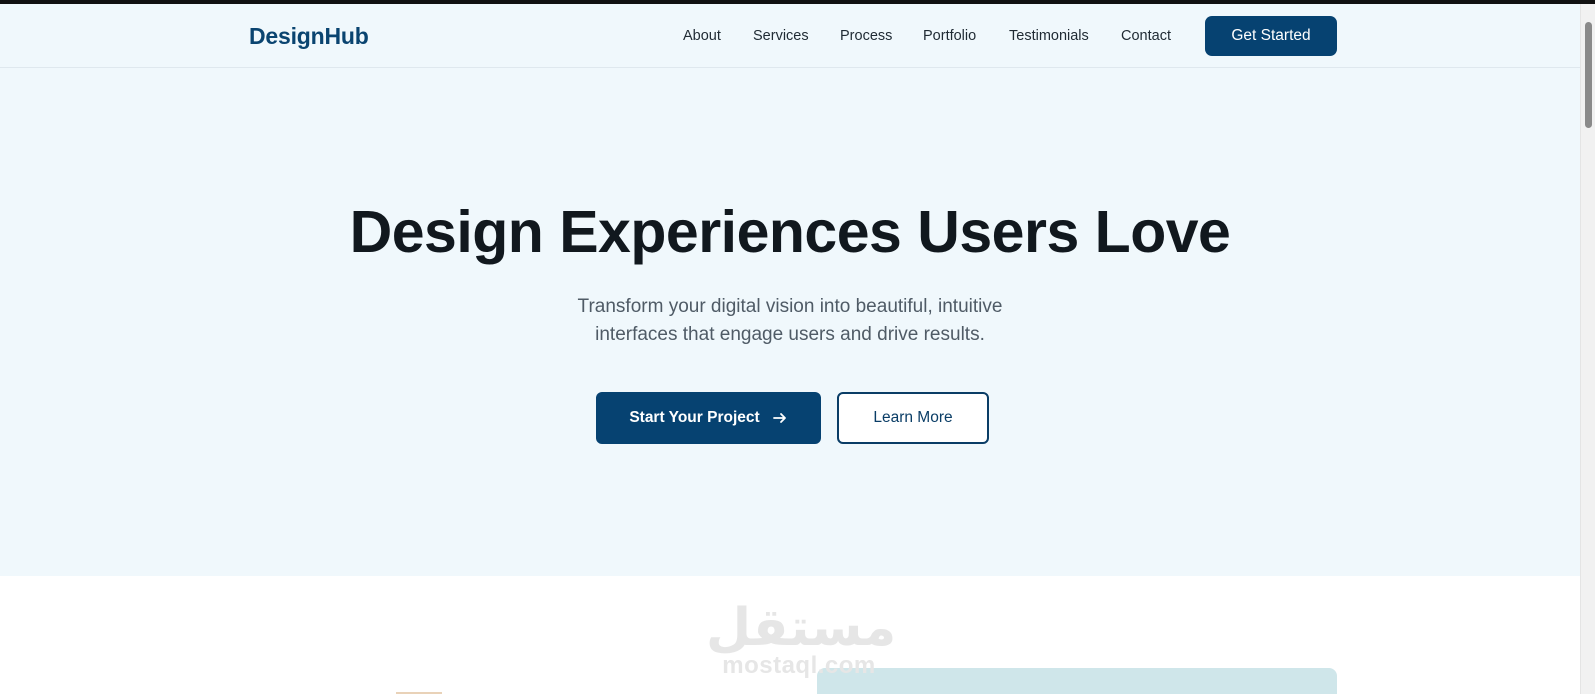 The image size is (1595, 694). Describe the element at coordinates (702, 36) in the screenshot. I see `nav-item-about: About` at that location.